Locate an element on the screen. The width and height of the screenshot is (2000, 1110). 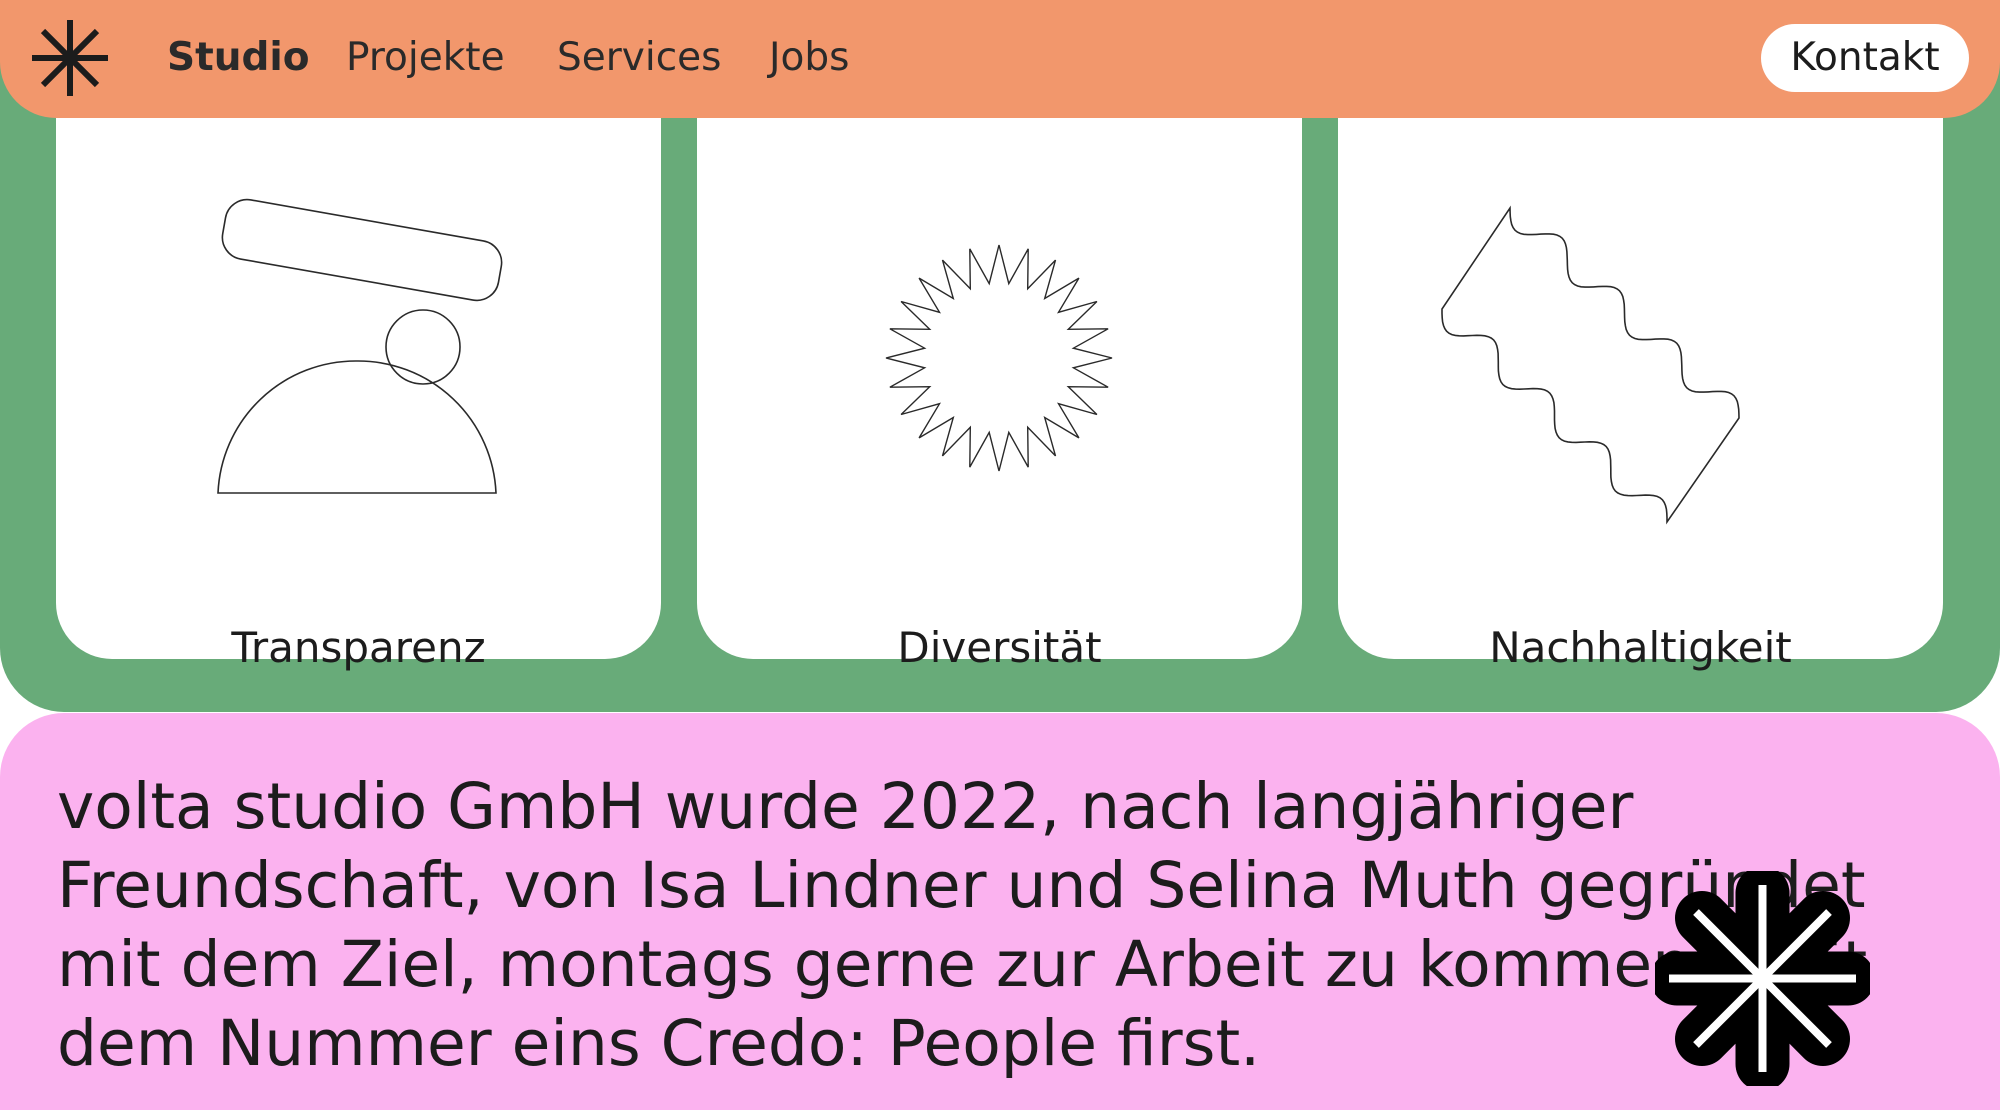
value-label: Nachhaltigkeit is located at coordinates (1640, 647).